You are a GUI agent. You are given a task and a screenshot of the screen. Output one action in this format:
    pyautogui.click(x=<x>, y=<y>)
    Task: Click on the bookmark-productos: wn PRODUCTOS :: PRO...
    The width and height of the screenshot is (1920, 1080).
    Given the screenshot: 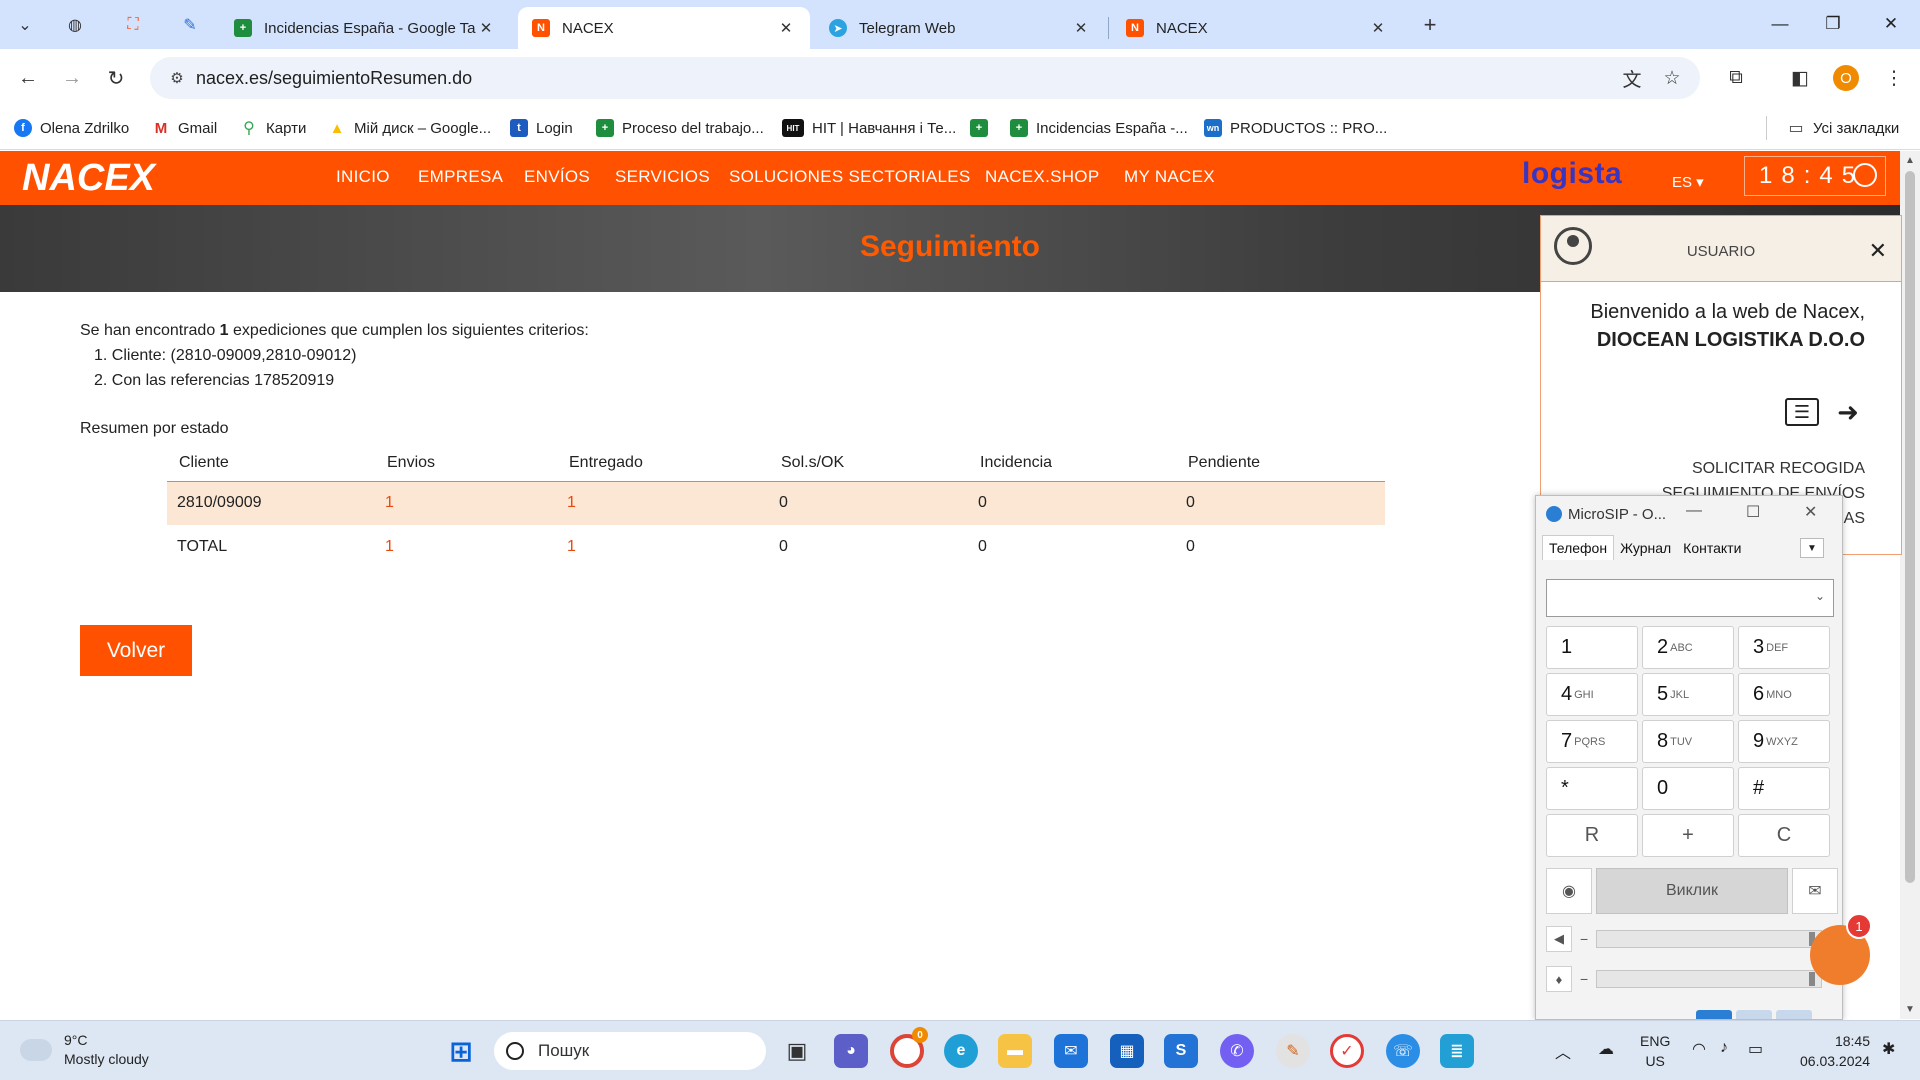 What is the action you would take?
    pyautogui.click(x=1295, y=128)
    